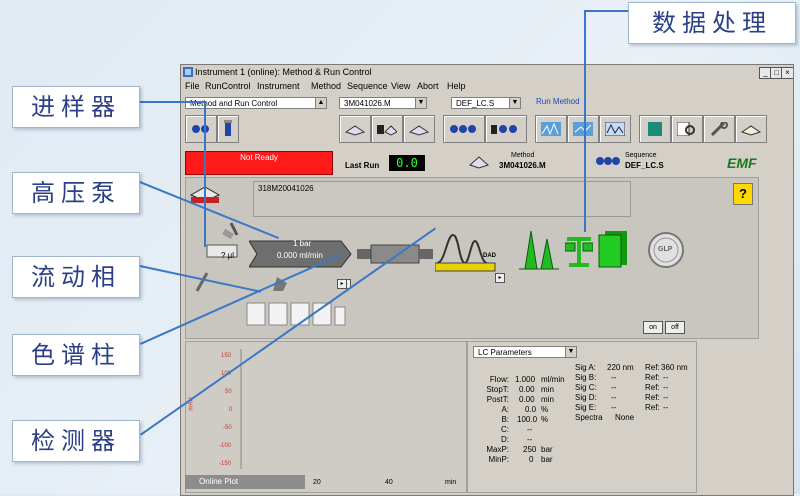 This screenshot has height=496, width=800. I want to click on tools-icon, so click(719, 129).